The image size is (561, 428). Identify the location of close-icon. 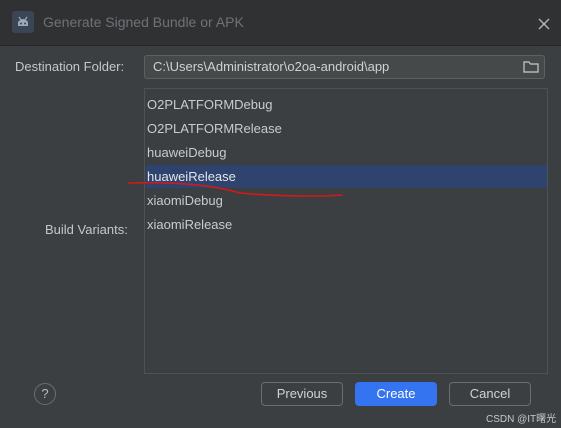
(544, 24).